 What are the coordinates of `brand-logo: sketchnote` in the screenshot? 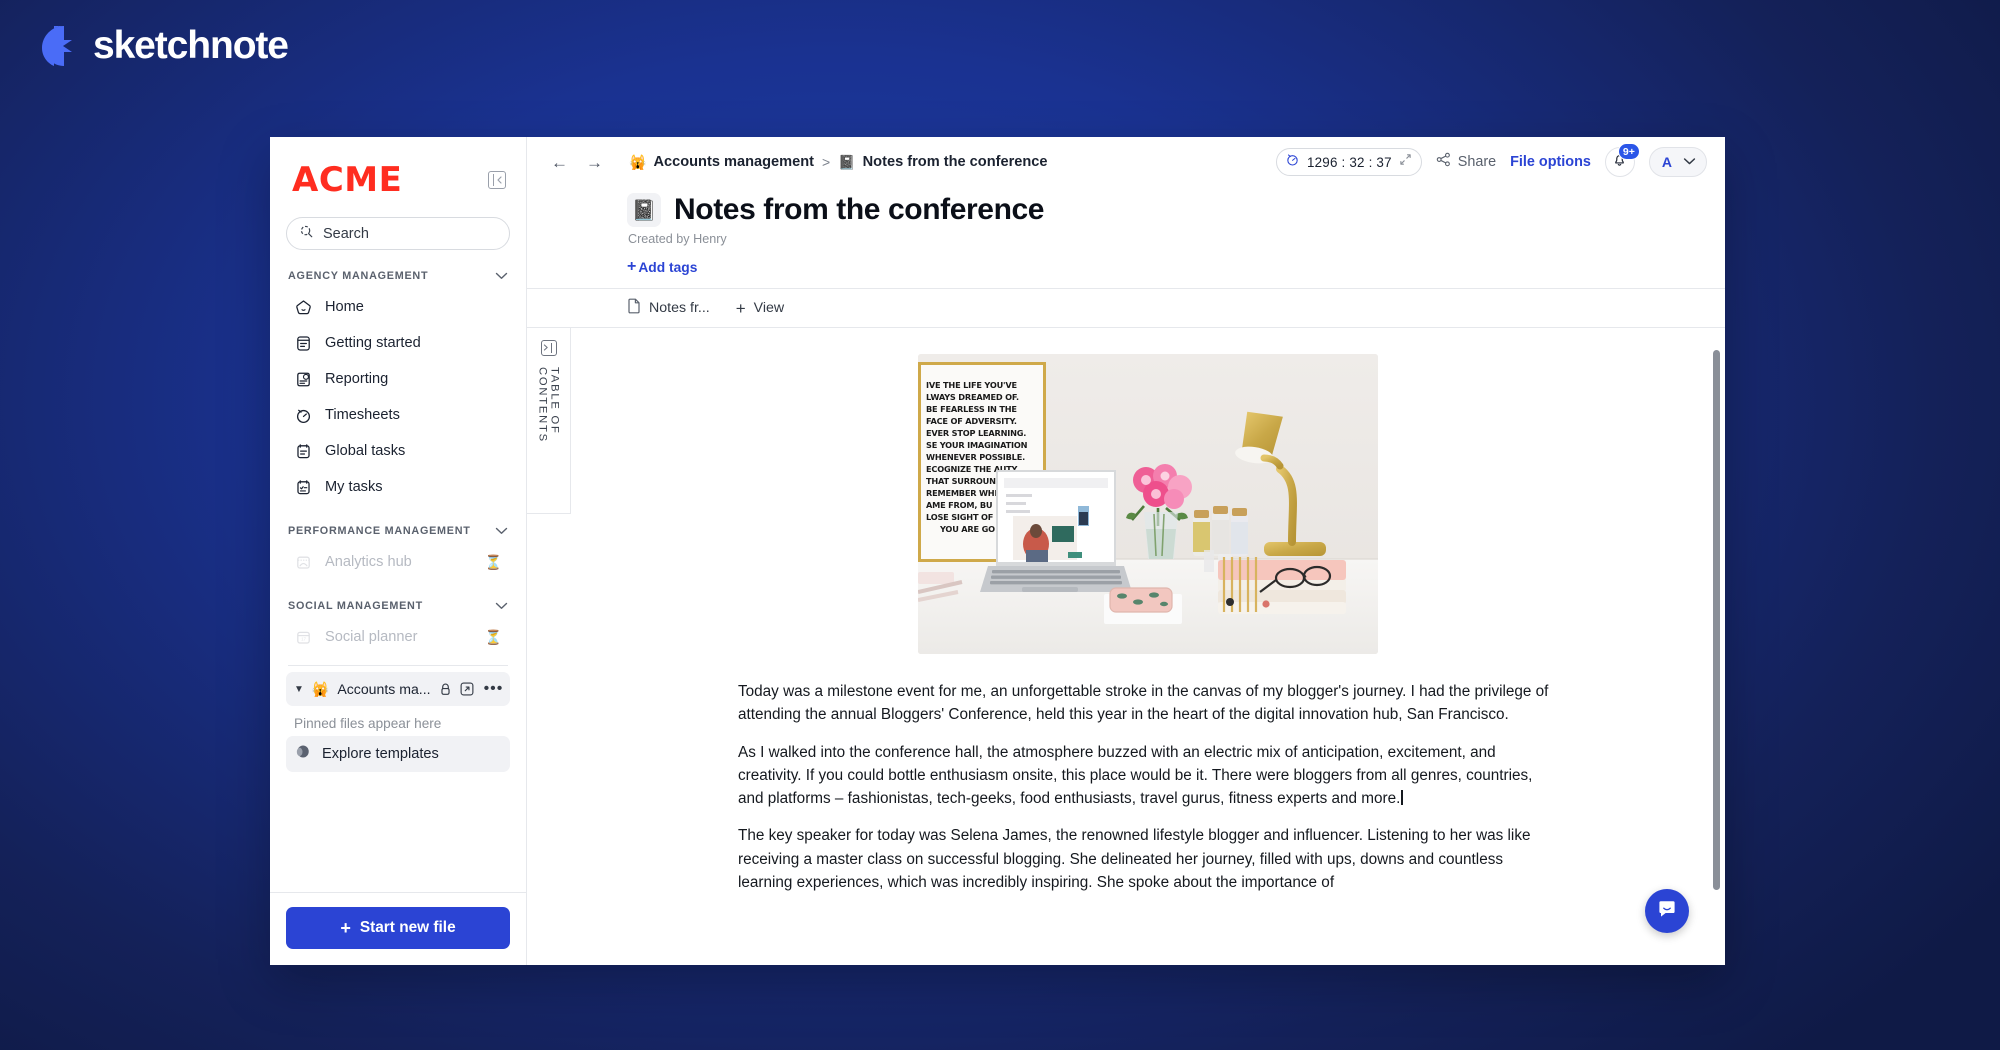 It's located at (165, 46).